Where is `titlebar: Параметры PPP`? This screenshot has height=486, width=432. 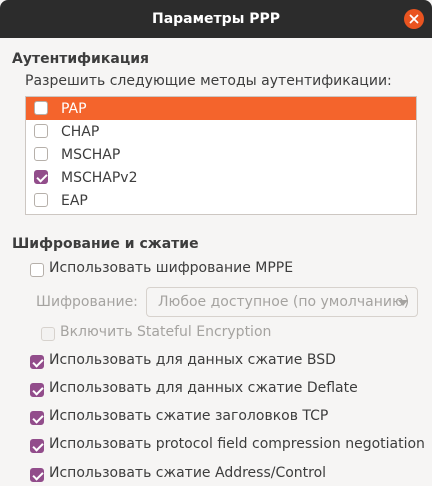
titlebar: Параметры PPP is located at coordinates (216, 19).